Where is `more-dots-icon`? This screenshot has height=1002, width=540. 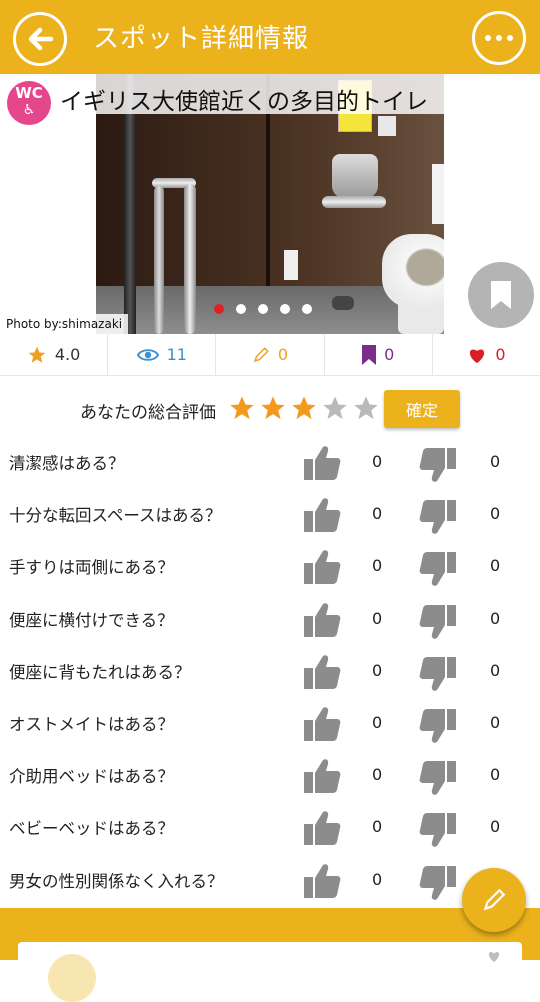
more-dots-icon is located at coordinates (488, 38).